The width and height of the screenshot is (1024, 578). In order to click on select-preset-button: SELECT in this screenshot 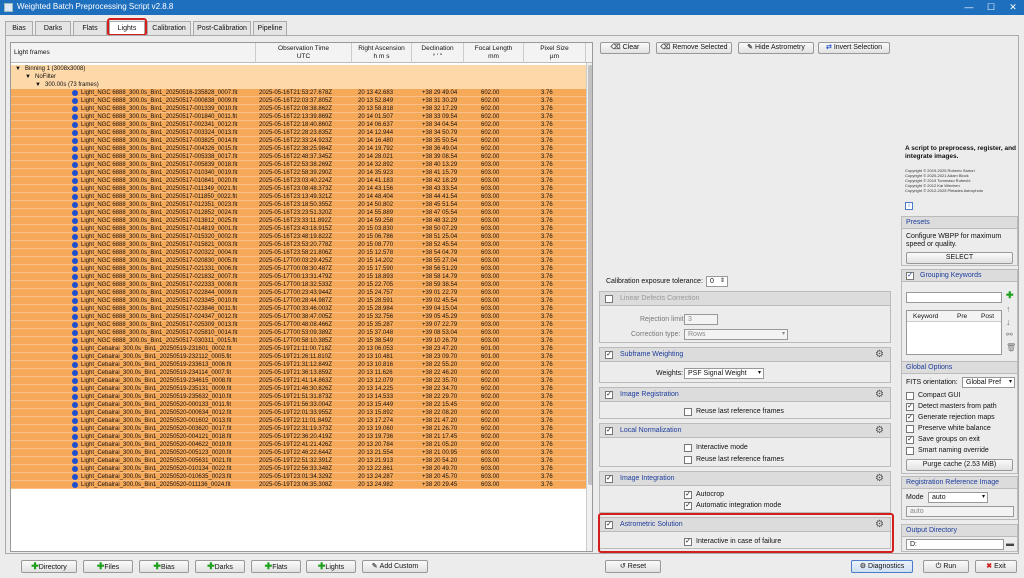, I will do `click(959, 258)`.